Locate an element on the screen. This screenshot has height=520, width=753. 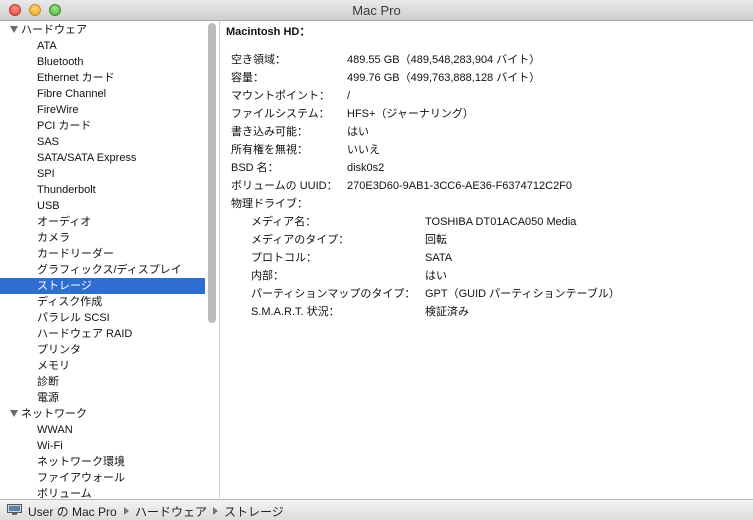
sidebar-group-hardware: ハードウェア is located at coordinates (102, 30).